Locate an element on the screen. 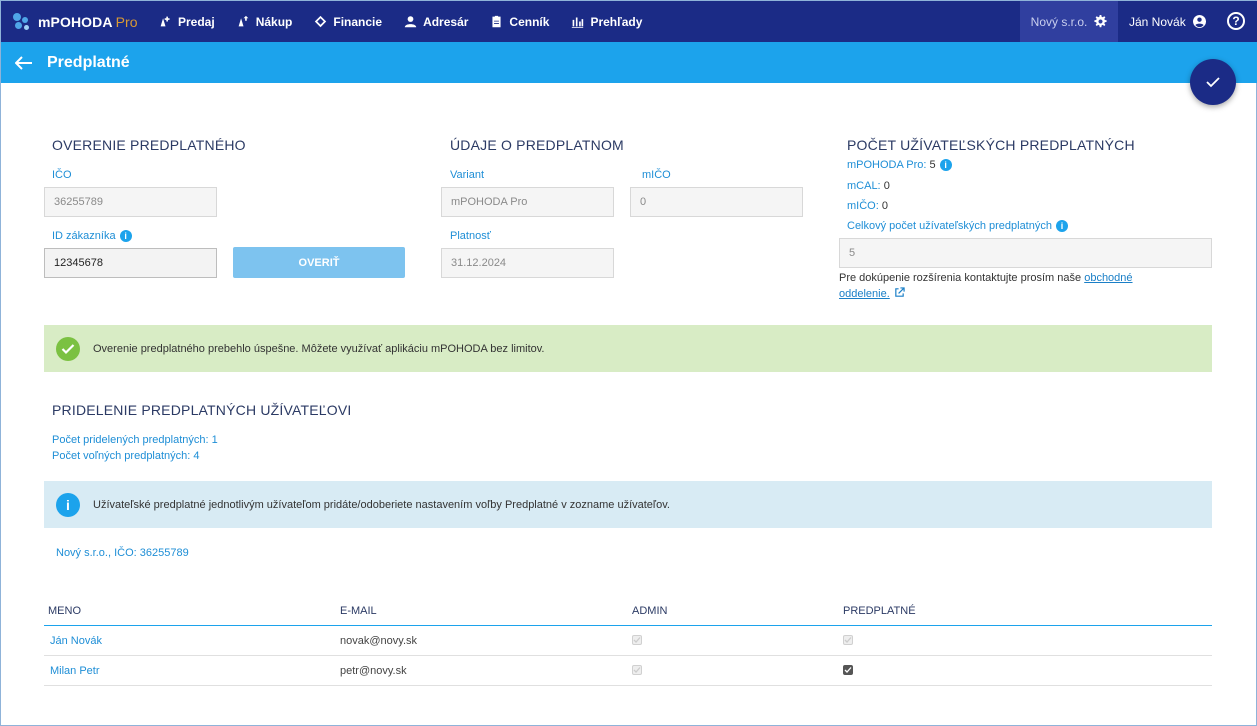 This screenshot has height=726, width=1257. nav-item-prehlady: Prehľady is located at coordinates (606, 21).